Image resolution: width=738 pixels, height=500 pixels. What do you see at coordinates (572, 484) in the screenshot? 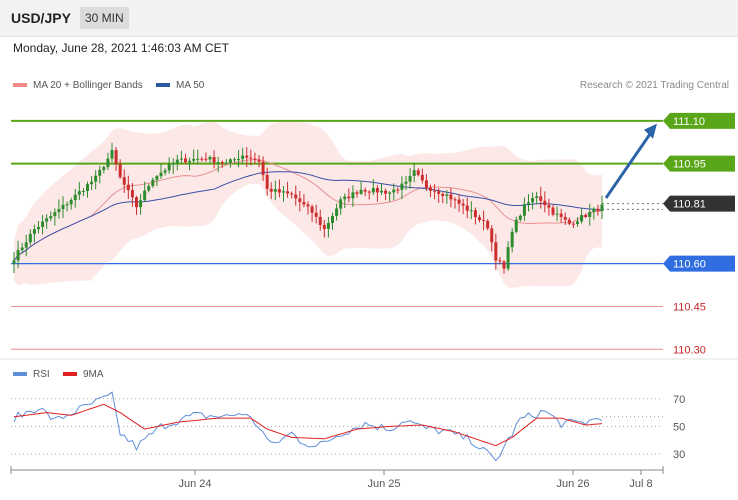
I see `x-tick-label: Jun 26` at bounding box center [572, 484].